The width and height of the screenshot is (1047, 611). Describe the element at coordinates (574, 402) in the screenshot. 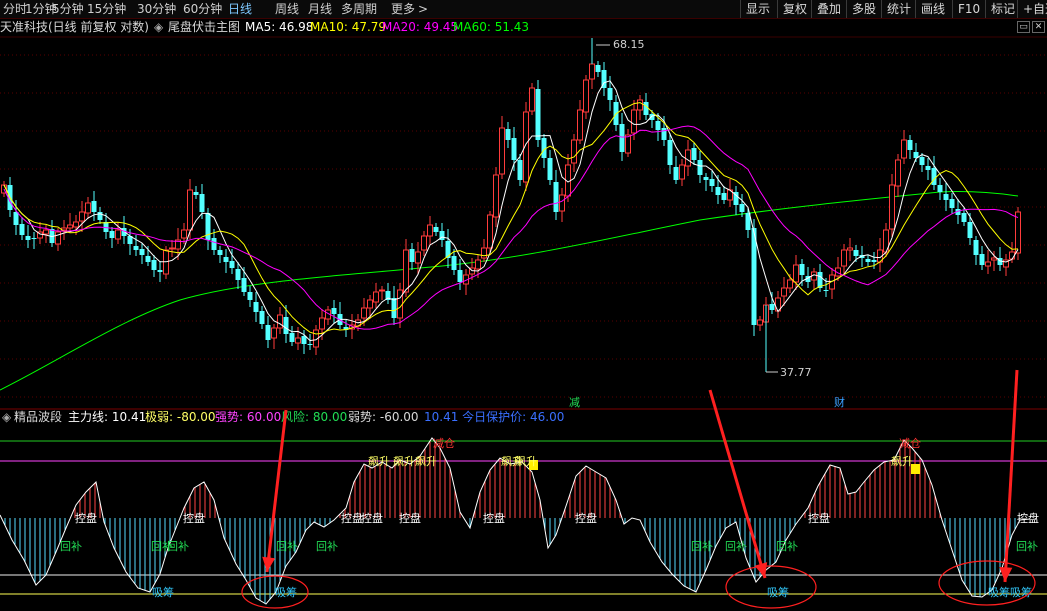

I see `signal-jian: 减` at that location.